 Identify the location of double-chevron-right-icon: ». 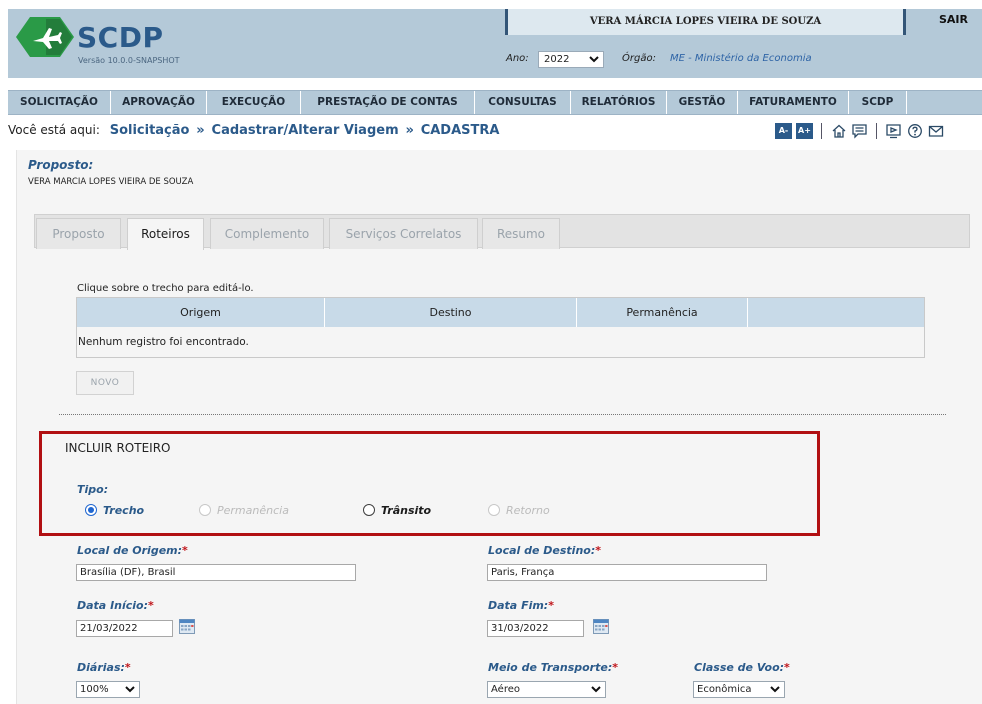
(409, 130).